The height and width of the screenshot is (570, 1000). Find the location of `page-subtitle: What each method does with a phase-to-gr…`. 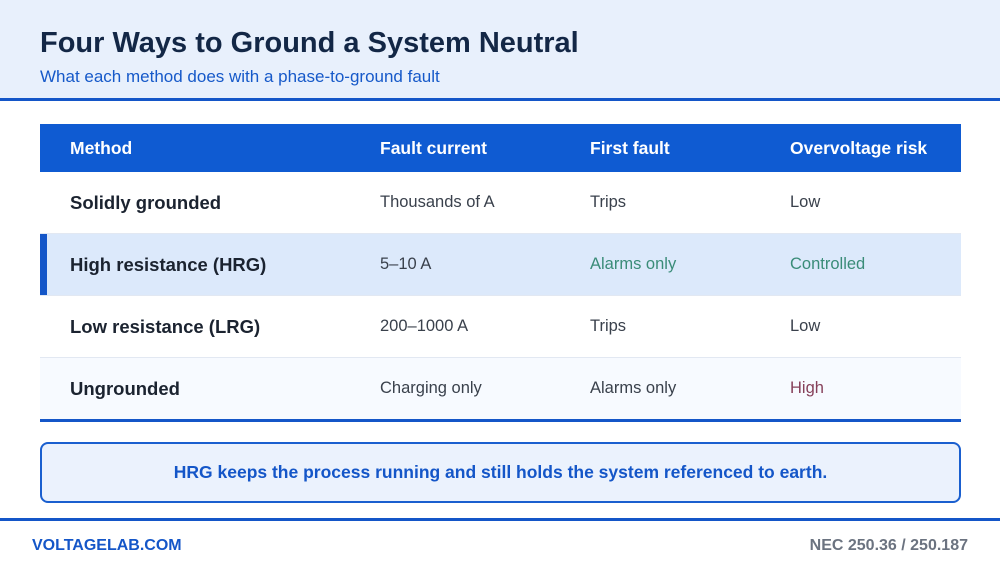

page-subtitle: What each method does with a phase-to-gr… is located at coordinates (240, 76).